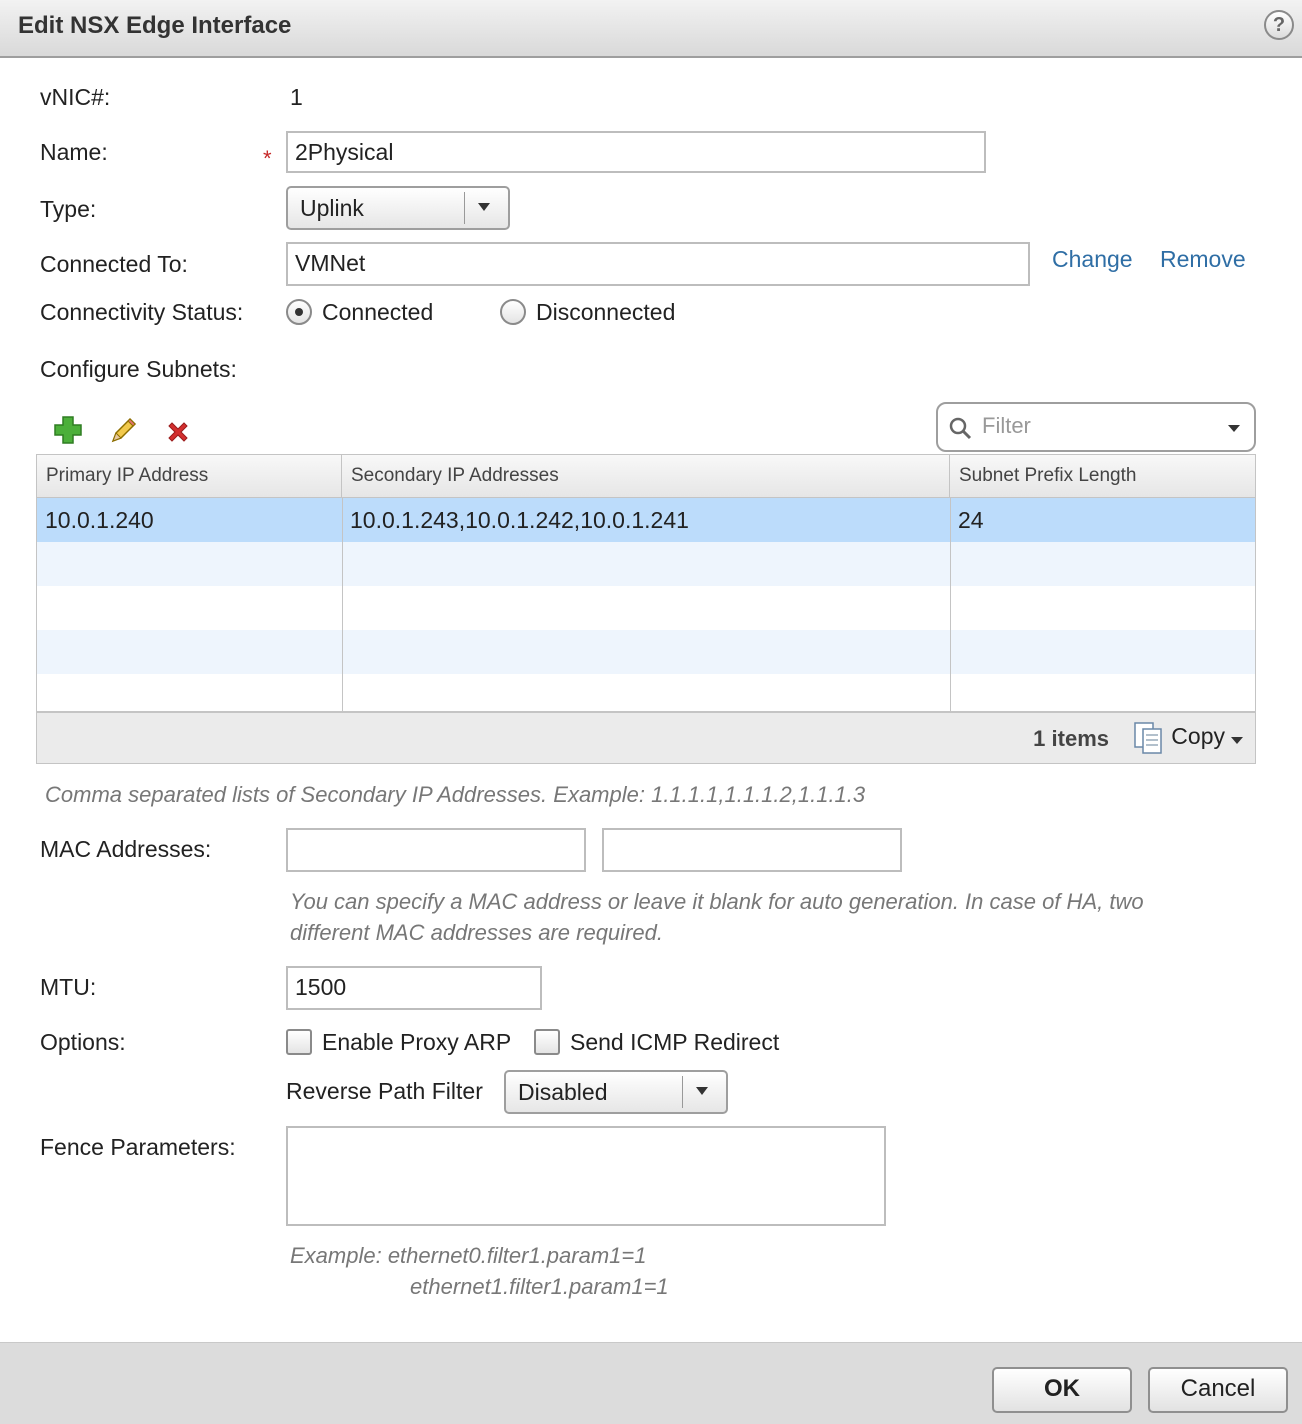 The image size is (1302, 1424). I want to click on column-header-primary-ip: Primary IP Address, so click(189, 476).